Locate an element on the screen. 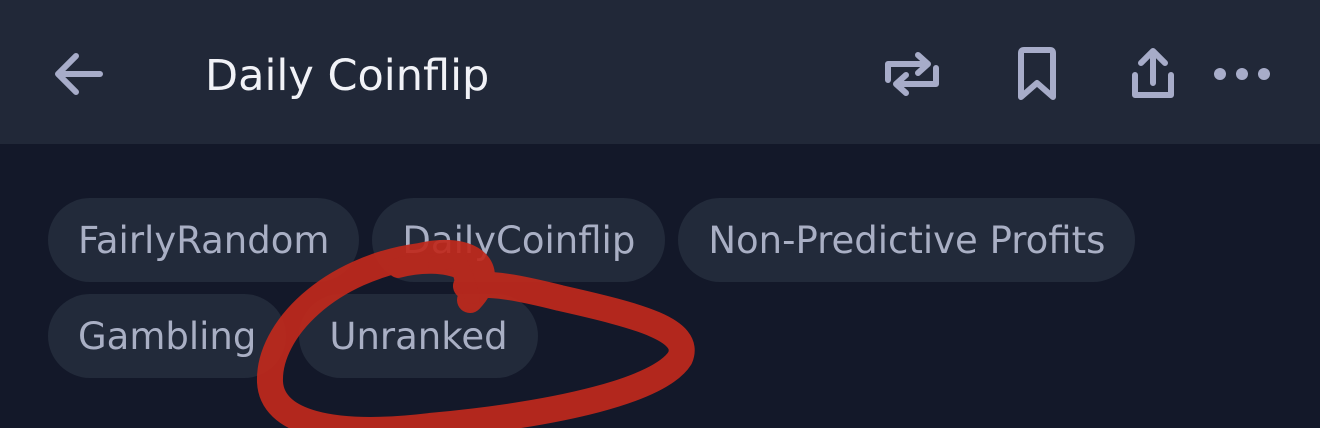  tag-dailycoinflip: DailyCoinflip is located at coordinates (519, 240).